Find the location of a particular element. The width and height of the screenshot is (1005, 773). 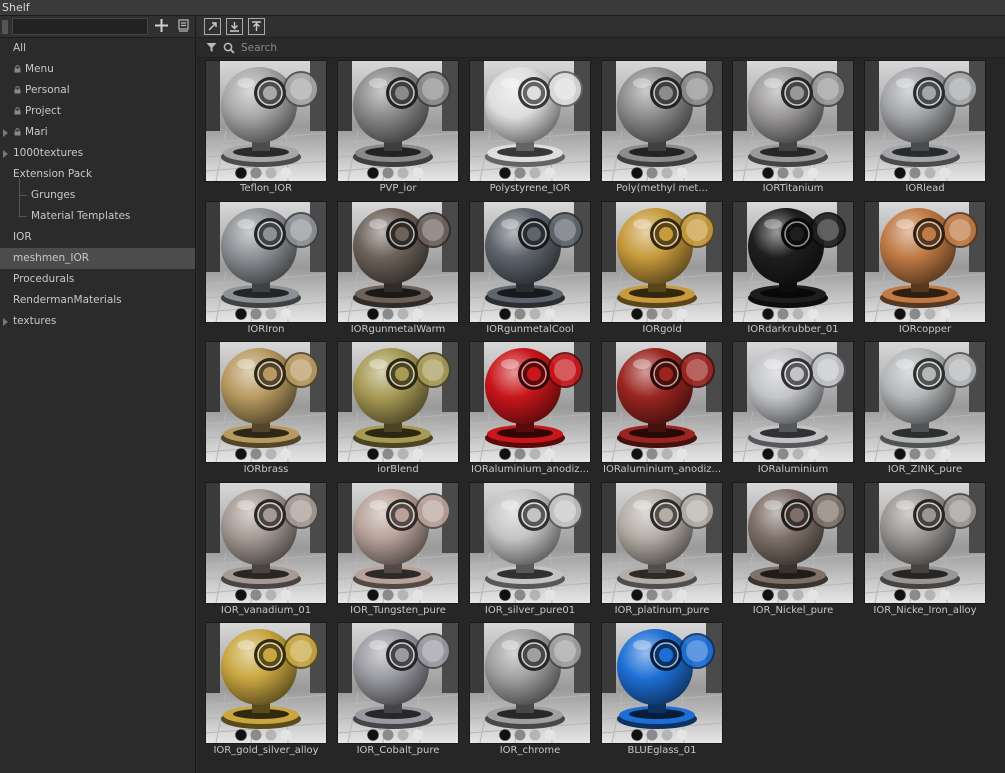

material-tile: IORgunmetalCool is located at coordinates (530, 268).